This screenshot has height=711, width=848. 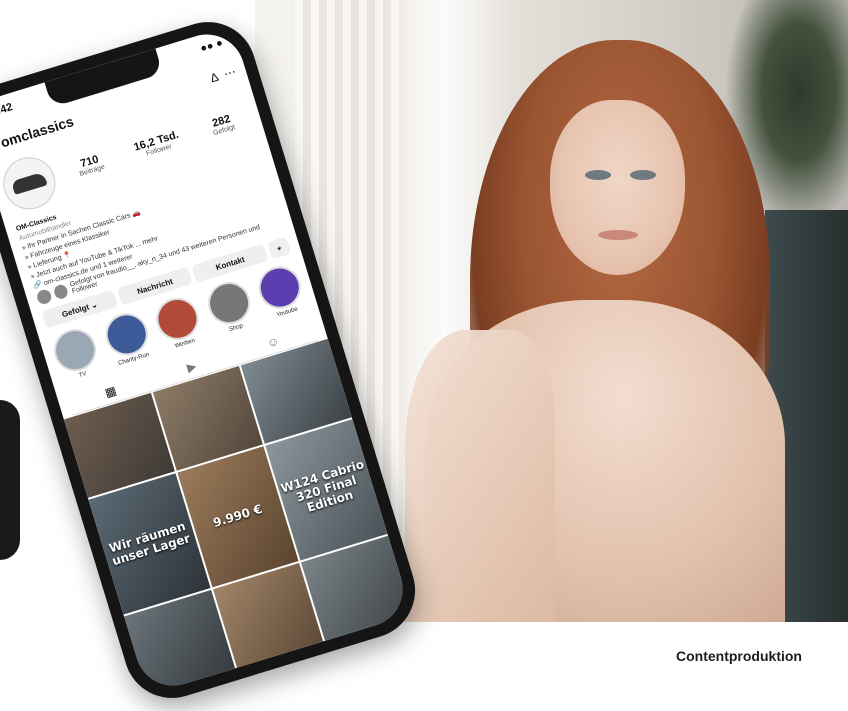 I want to click on bell-icon: Δ, so click(x=215, y=78).